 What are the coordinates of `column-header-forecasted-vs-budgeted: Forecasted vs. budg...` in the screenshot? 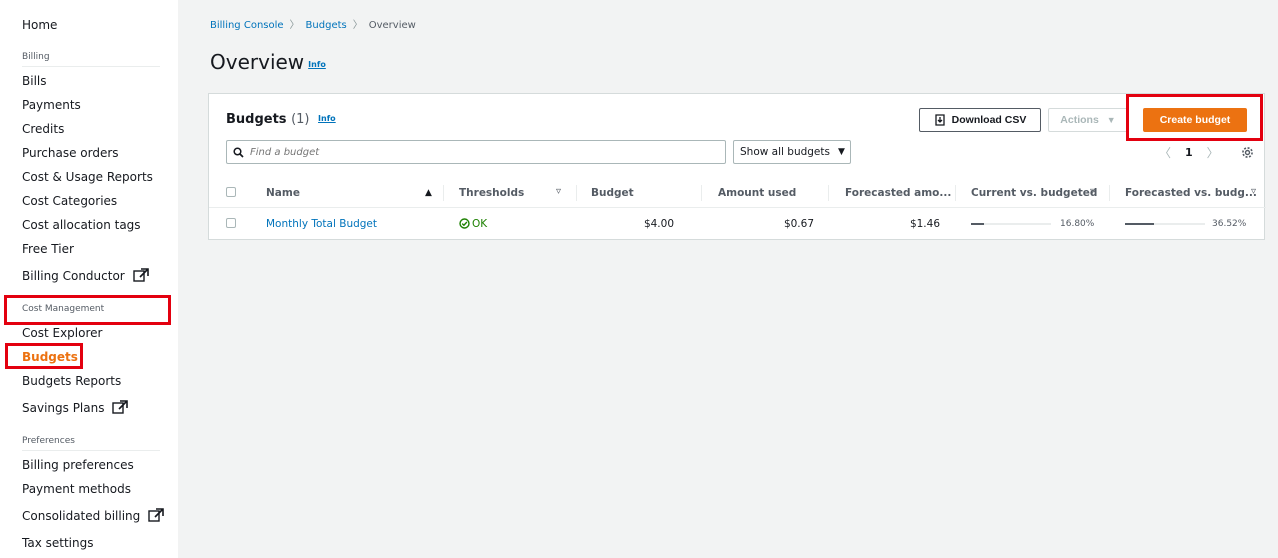 It's located at (1191, 193).